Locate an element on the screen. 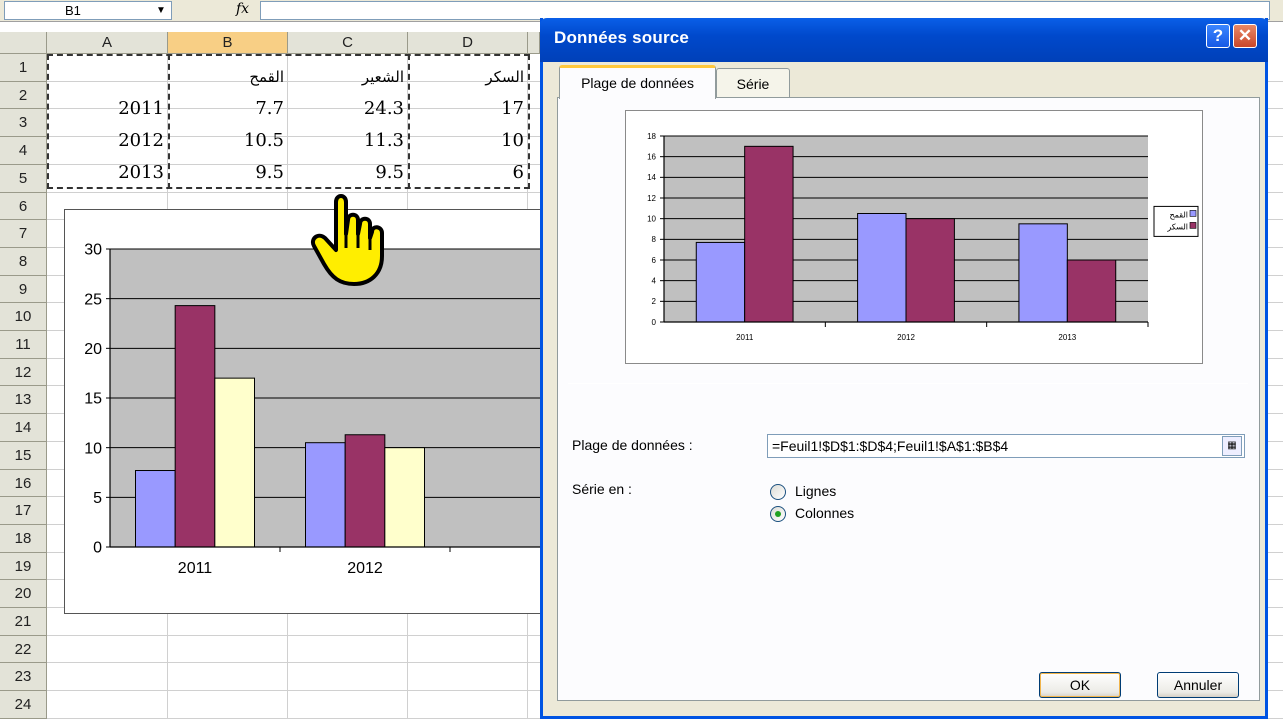 Image resolution: width=1283 pixels, height=719 pixels. y-tick-label: 0 is located at coordinates (97, 548).